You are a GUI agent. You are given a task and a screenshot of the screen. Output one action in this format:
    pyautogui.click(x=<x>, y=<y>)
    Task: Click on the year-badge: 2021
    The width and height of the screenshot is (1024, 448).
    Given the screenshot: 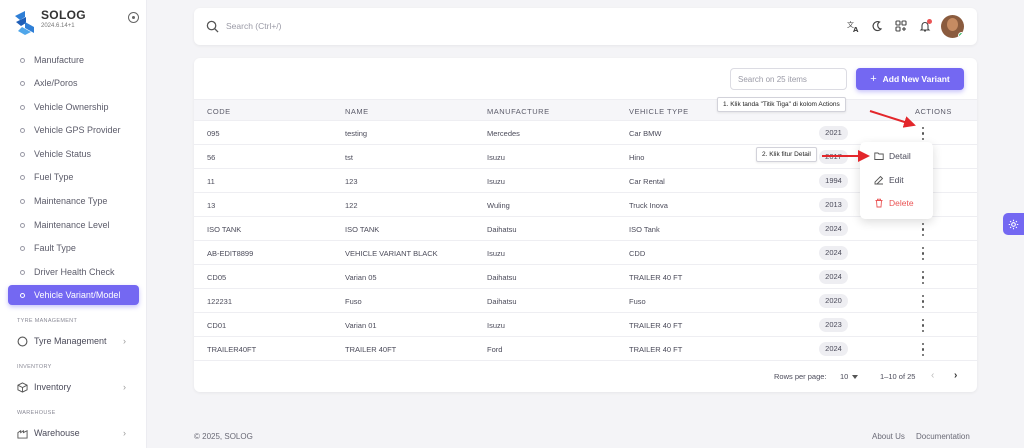 What is the action you would take?
    pyautogui.click(x=833, y=133)
    